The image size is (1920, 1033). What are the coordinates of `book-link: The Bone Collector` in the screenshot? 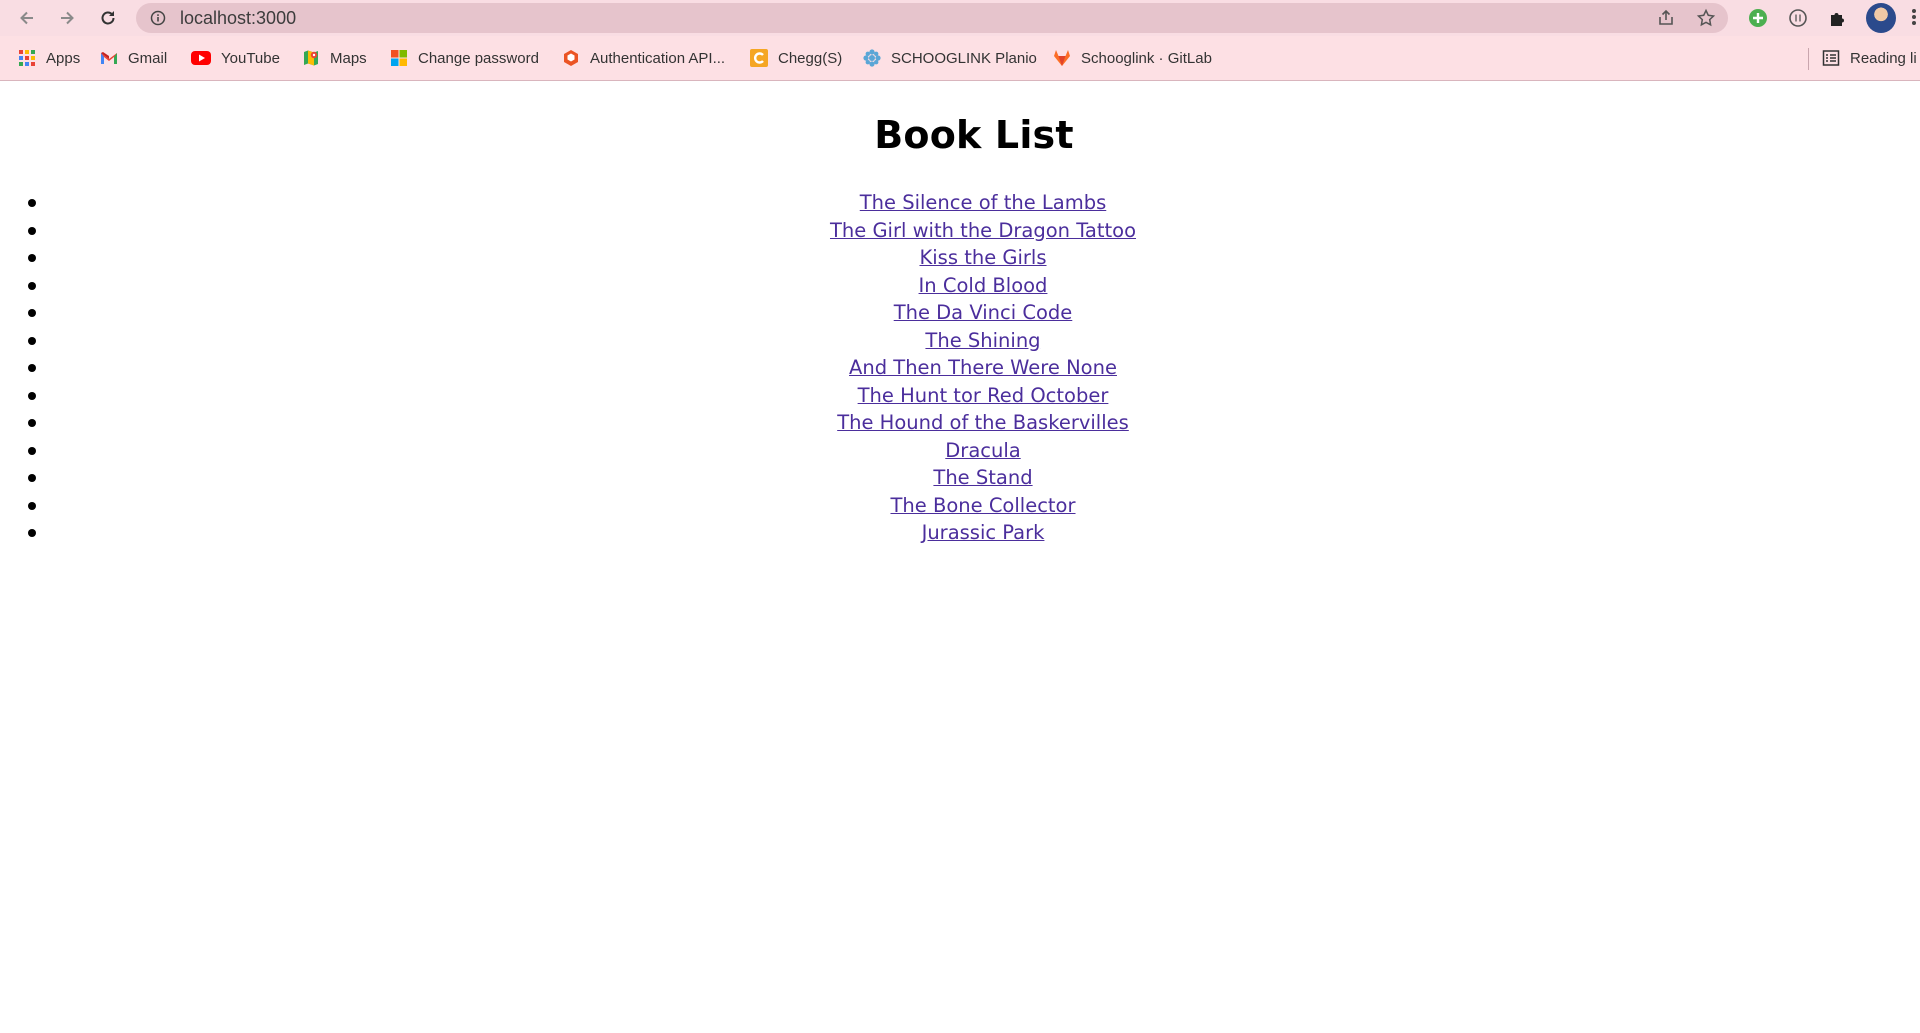 It's located at (982, 505).